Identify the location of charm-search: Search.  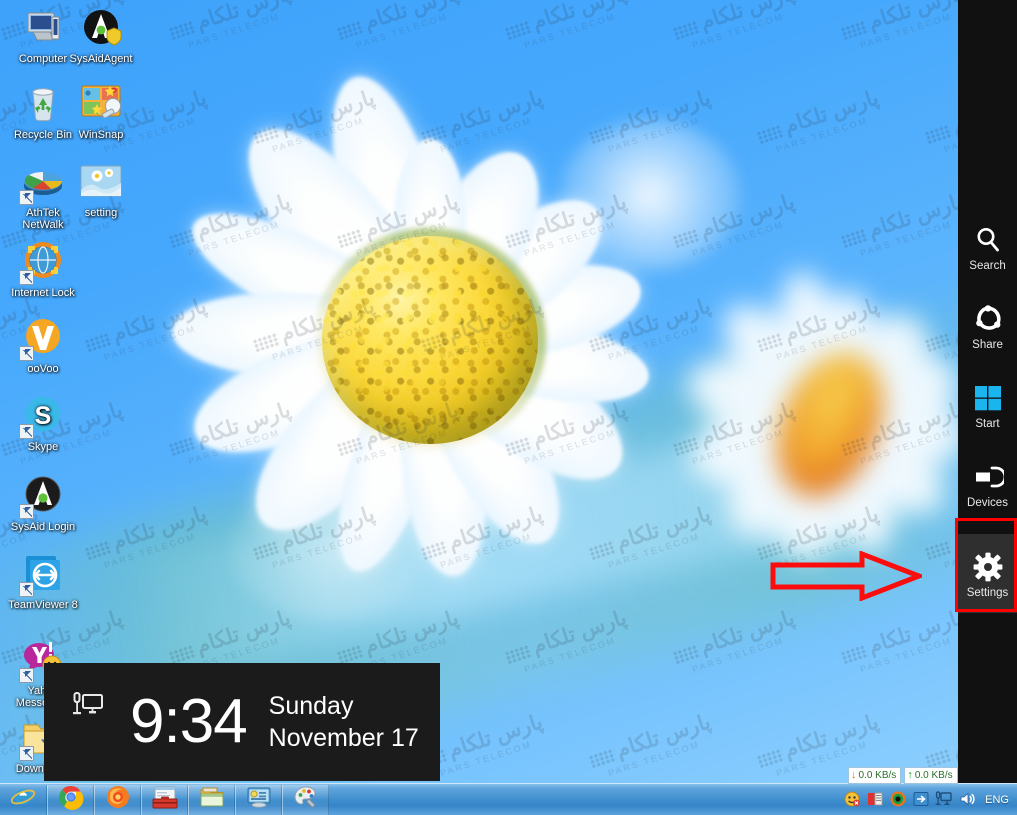
(987, 246).